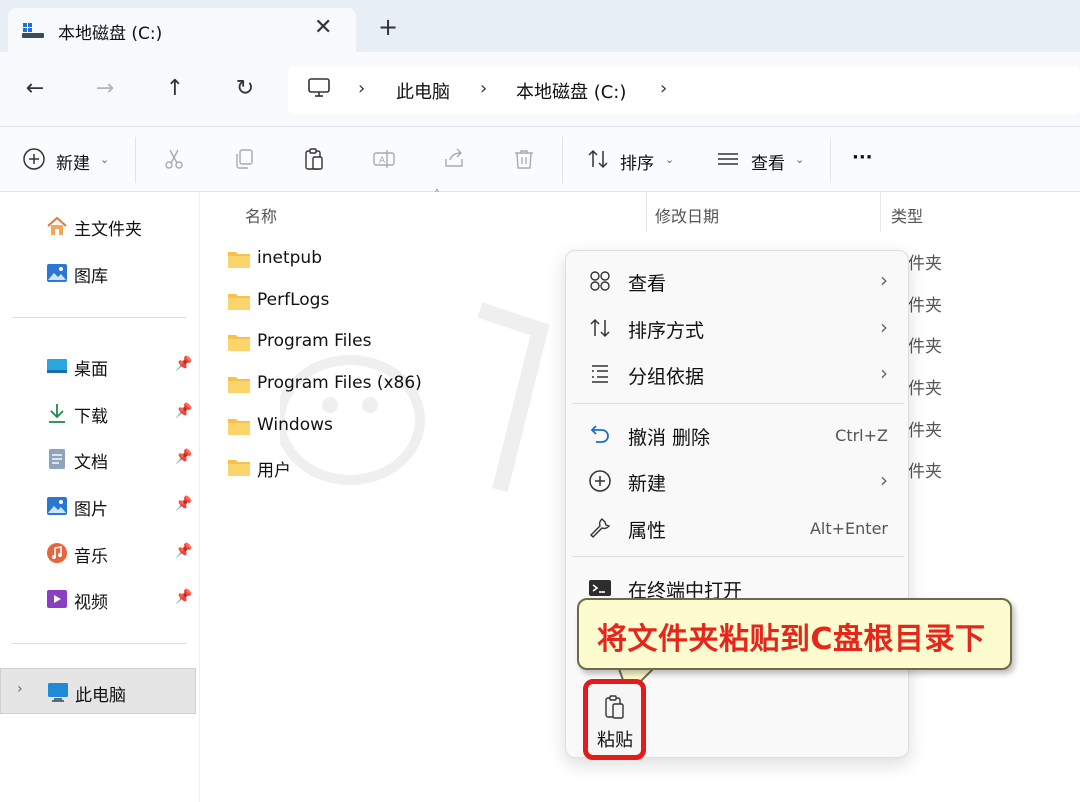  Describe the element at coordinates (728, 159) in the screenshot. I see `view-lines-icon` at that location.